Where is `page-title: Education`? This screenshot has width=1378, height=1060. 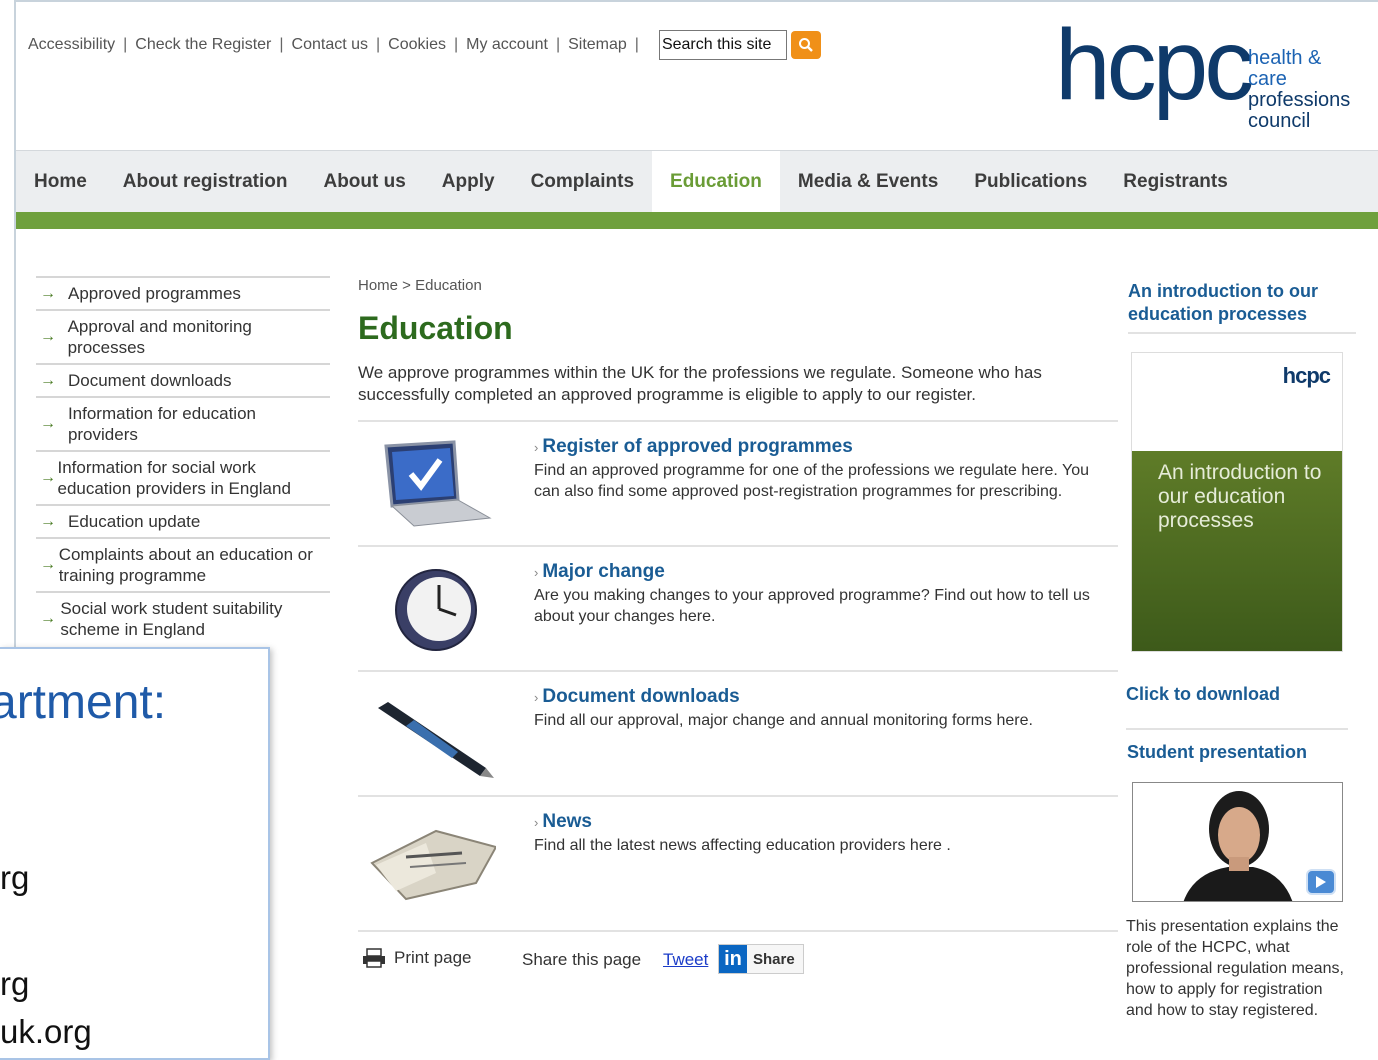
page-title: Education is located at coordinates (435, 328).